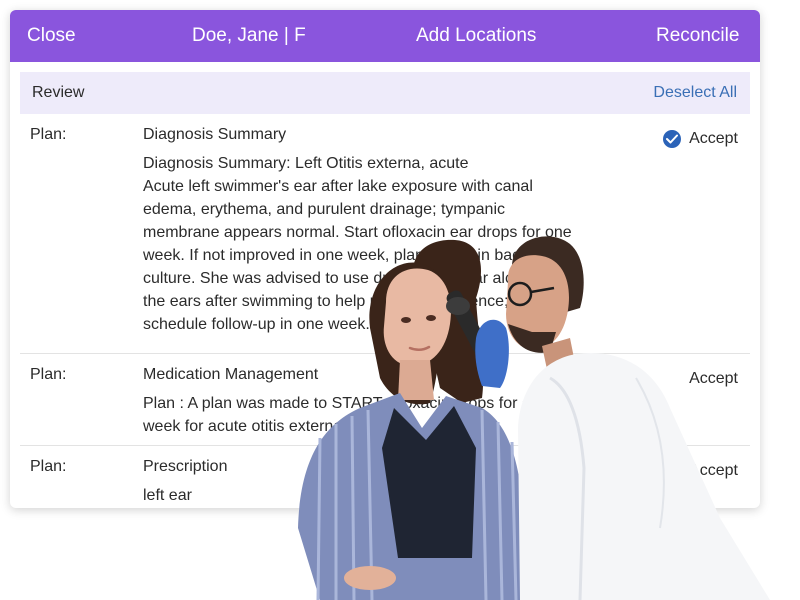 The width and height of the screenshot is (800, 600). What do you see at coordinates (249, 35) in the screenshot?
I see `patient-label: Doe, Jane | F` at bounding box center [249, 35].